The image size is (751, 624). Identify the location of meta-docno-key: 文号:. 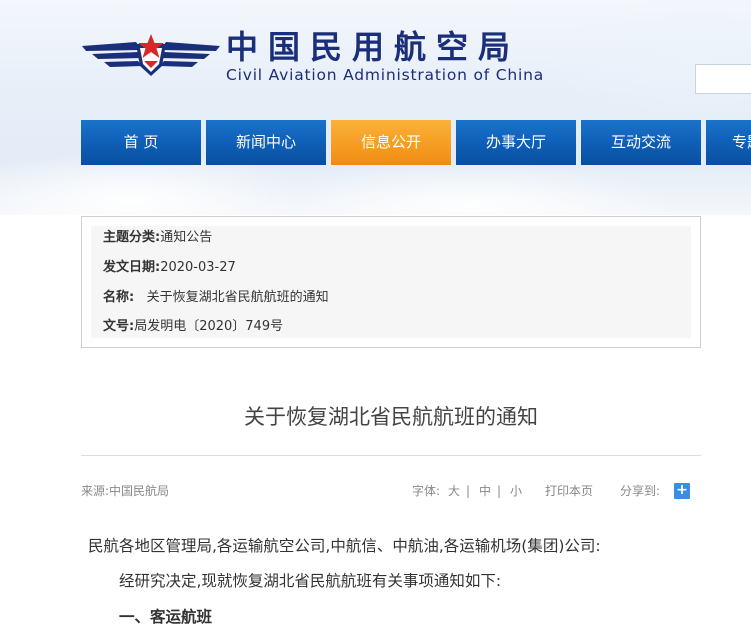
(119, 326).